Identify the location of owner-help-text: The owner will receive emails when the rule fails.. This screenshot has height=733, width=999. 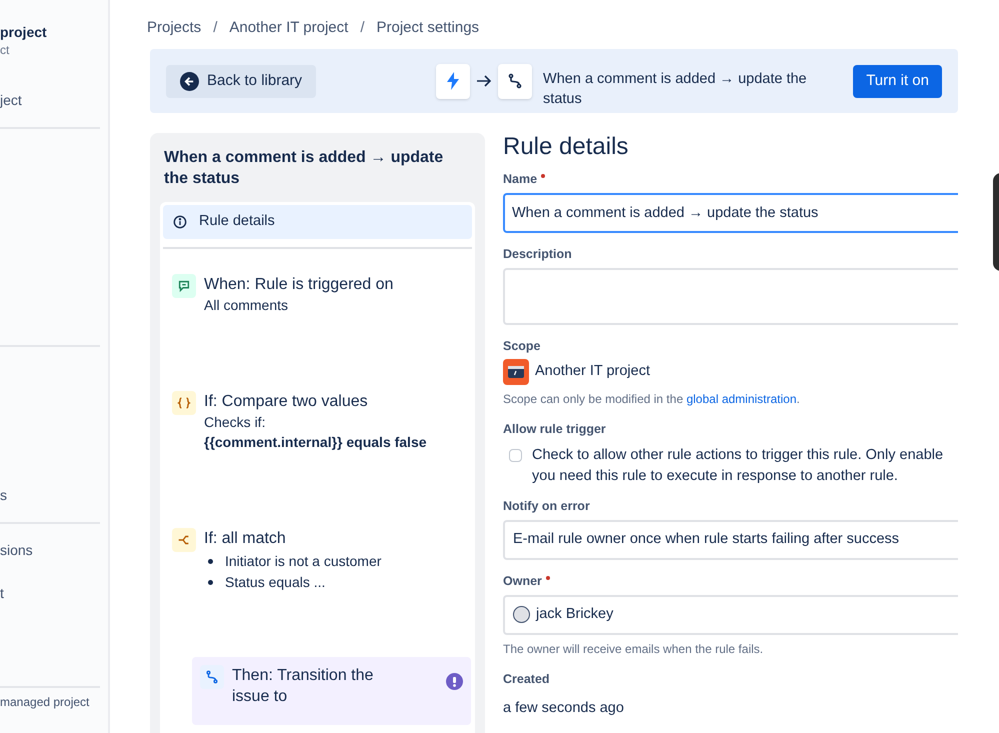
(633, 649).